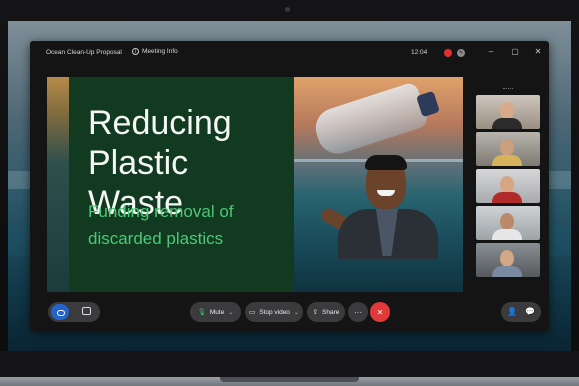  Describe the element at coordinates (448, 53) in the screenshot. I see `record-icon` at that location.